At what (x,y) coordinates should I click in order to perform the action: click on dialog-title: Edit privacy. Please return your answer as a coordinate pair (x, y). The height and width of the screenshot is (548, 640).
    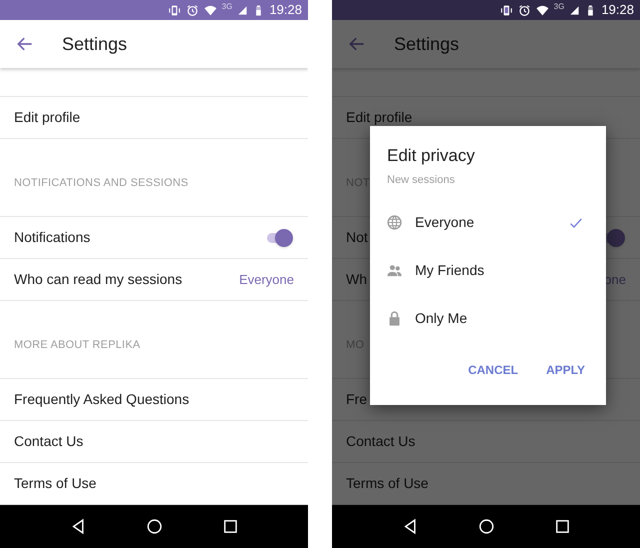
    Looking at the image, I should click on (431, 156).